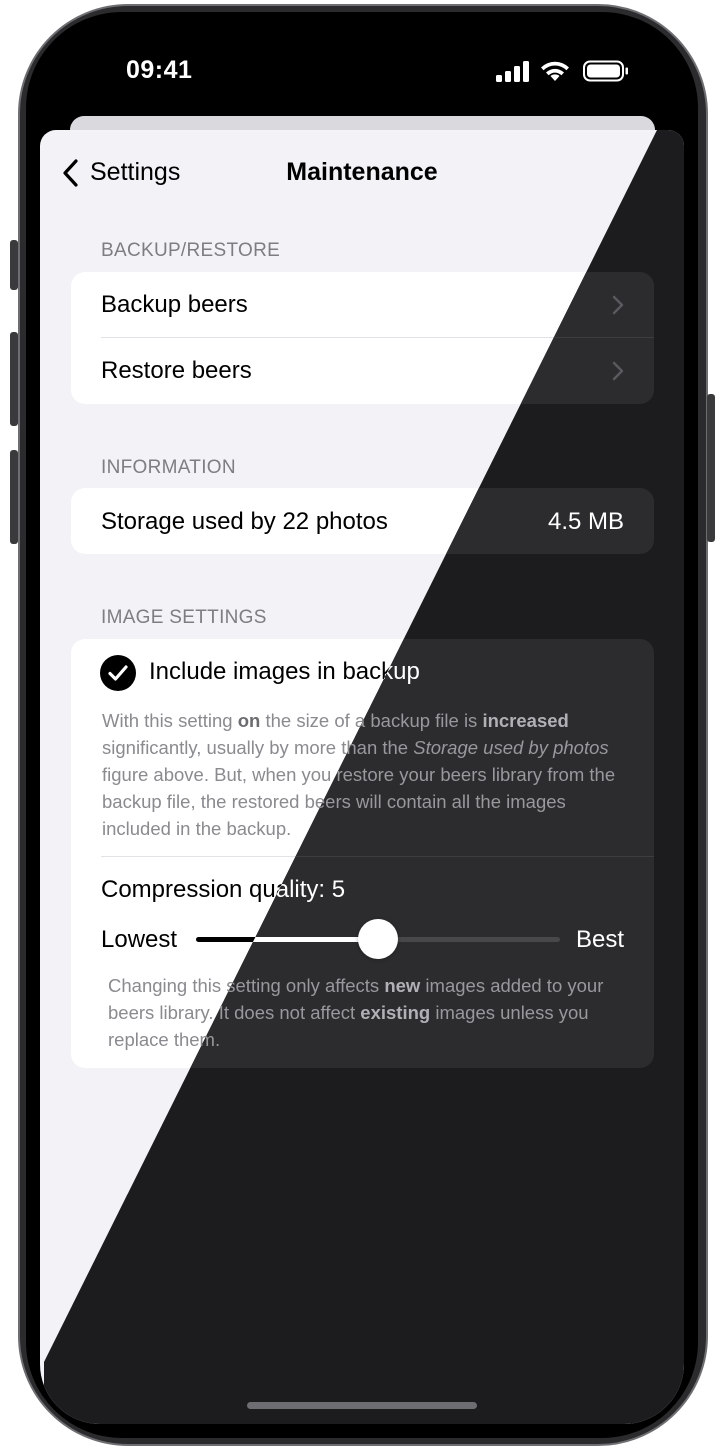  I want to click on volume-up-button, so click(14, 379).